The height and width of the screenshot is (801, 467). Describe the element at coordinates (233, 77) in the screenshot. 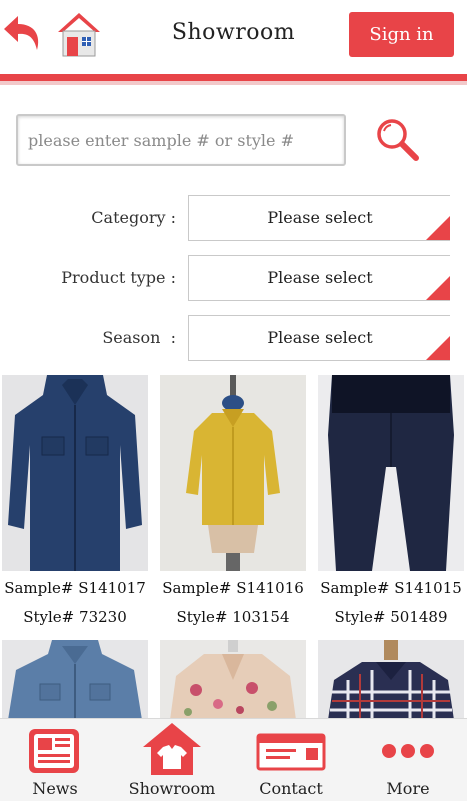

I see `header-divider` at that location.